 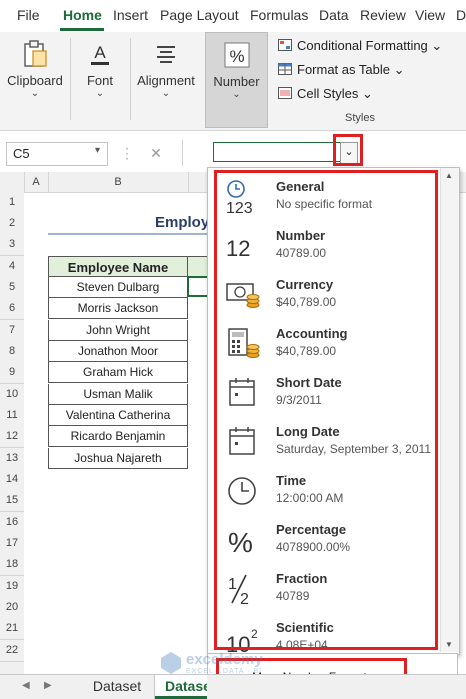 What do you see at coordinates (35, 53) in the screenshot?
I see `clipboard-icon` at bounding box center [35, 53].